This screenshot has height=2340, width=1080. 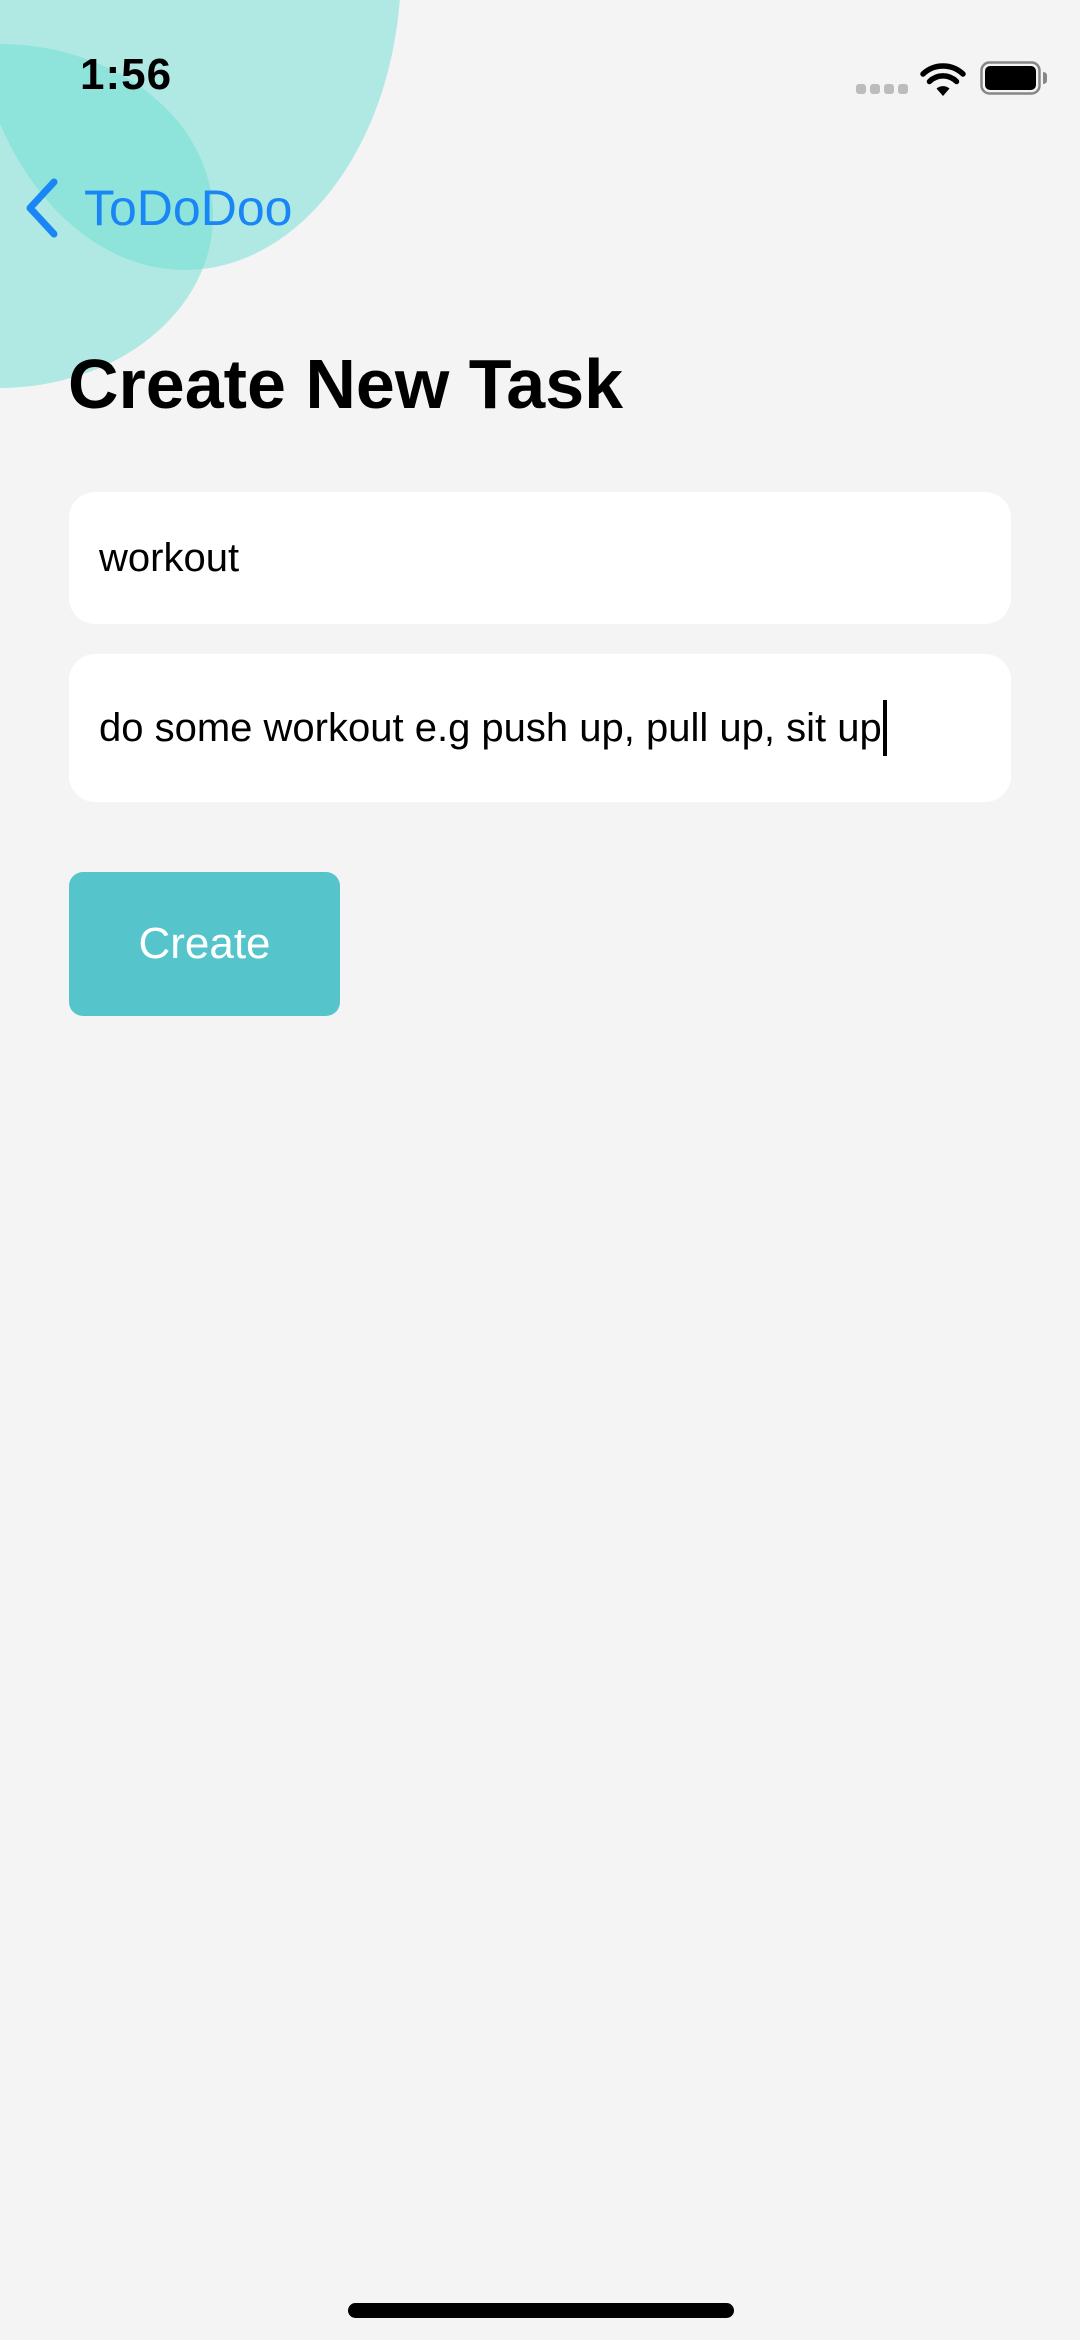 What do you see at coordinates (943, 79) in the screenshot?
I see `wifi-icon` at bounding box center [943, 79].